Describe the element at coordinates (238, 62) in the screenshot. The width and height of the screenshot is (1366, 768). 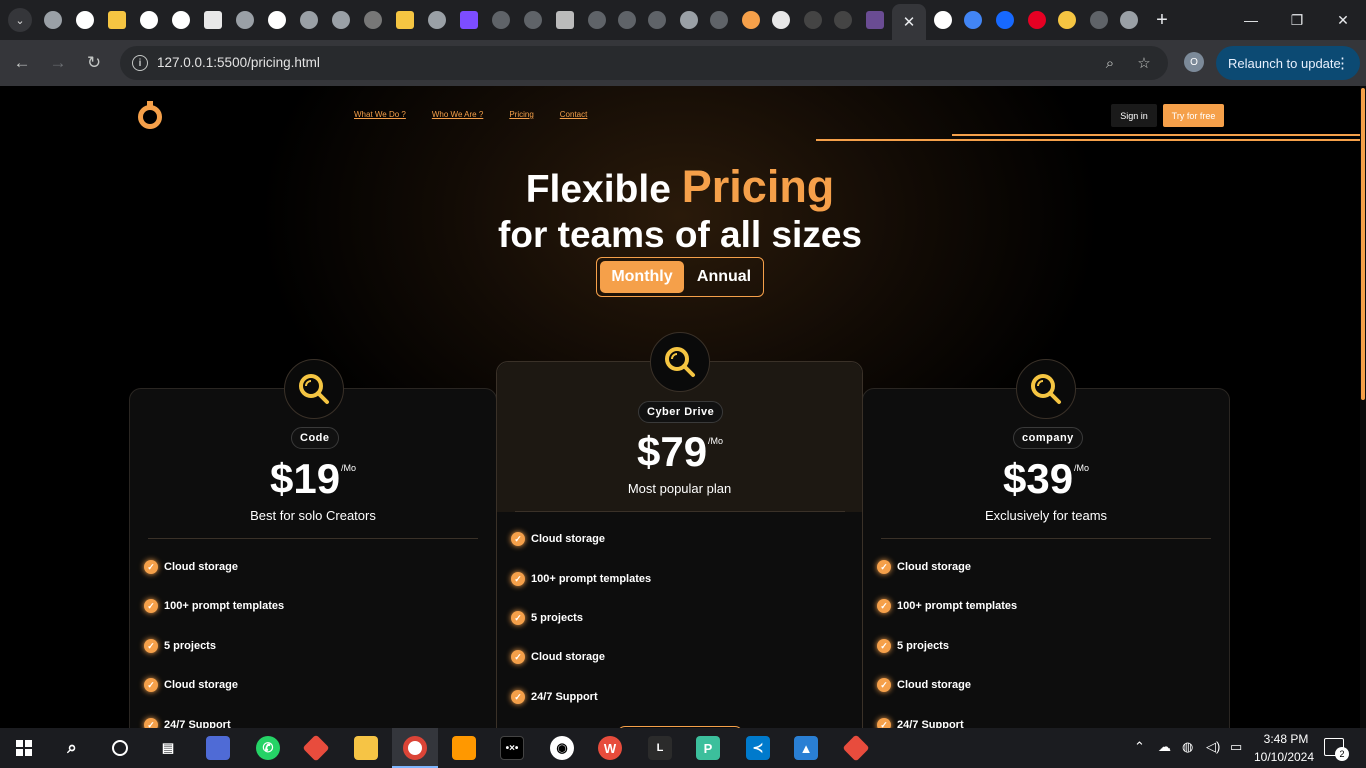
I see `url-text: 127.0.0.1:5500/pricing.html` at that location.